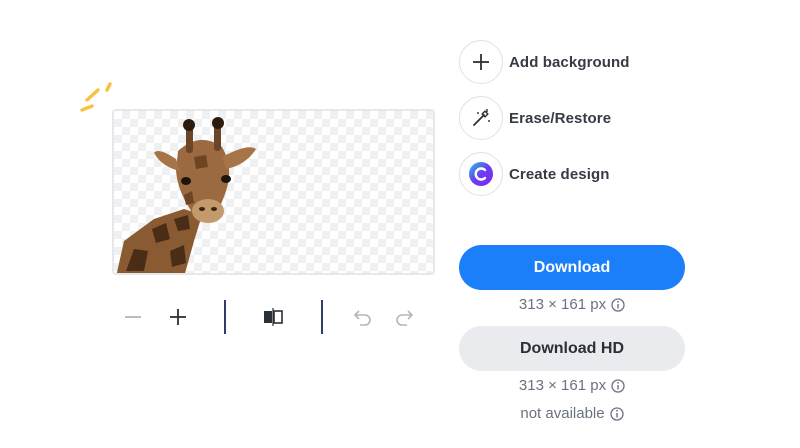 The height and width of the screenshot is (448, 800). I want to click on add-background-circle, so click(481, 62).